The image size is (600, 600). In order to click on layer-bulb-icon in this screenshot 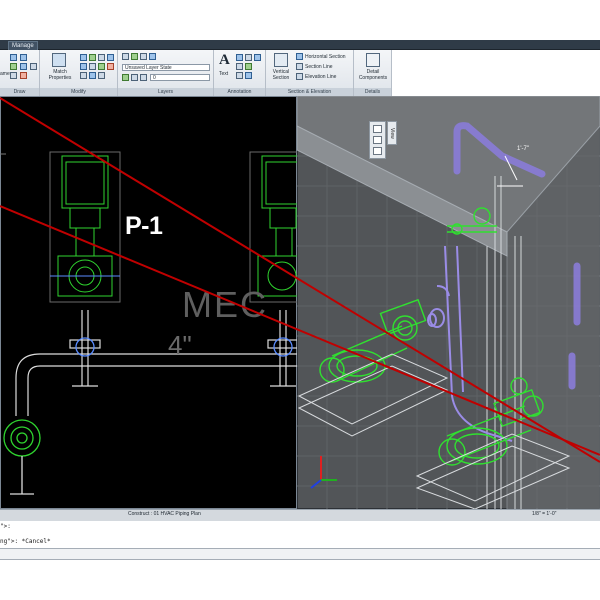, I will do `click(125, 77)`.